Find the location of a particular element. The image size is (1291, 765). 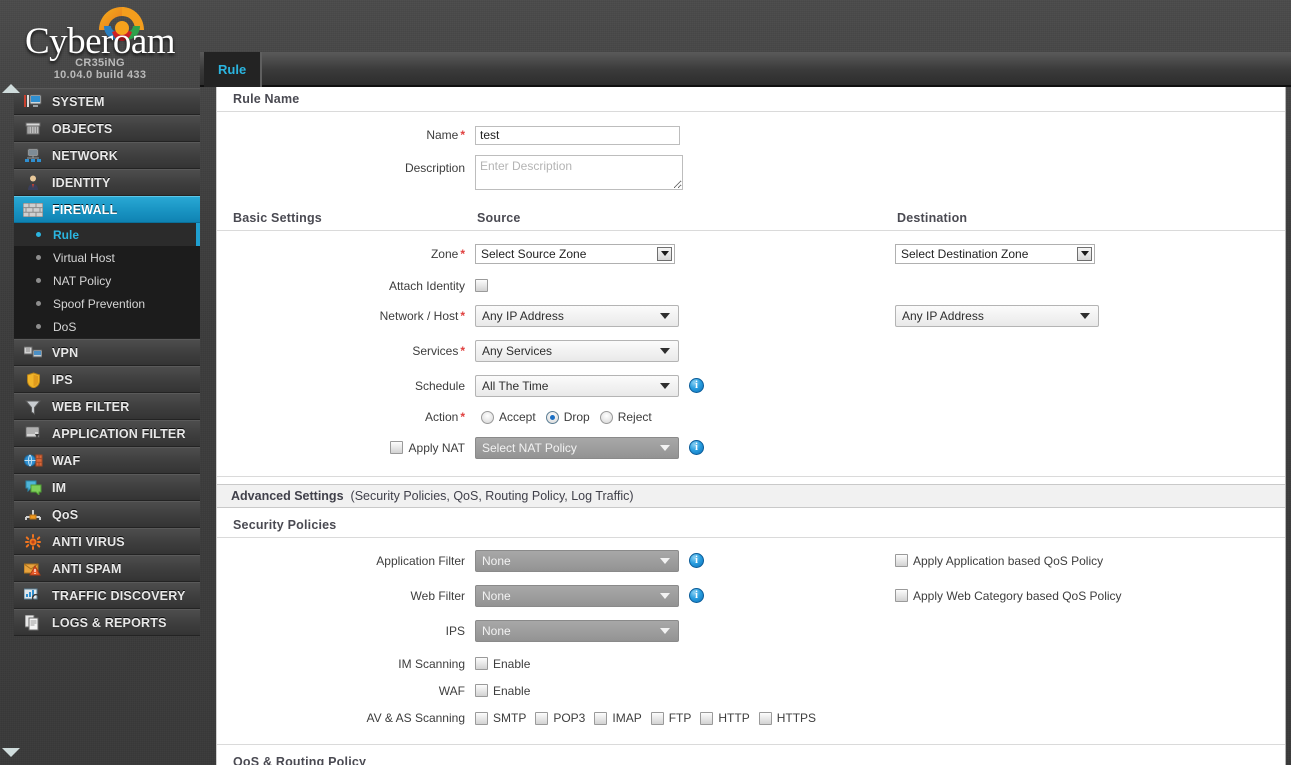

services-select: Any Services is located at coordinates (577, 350).